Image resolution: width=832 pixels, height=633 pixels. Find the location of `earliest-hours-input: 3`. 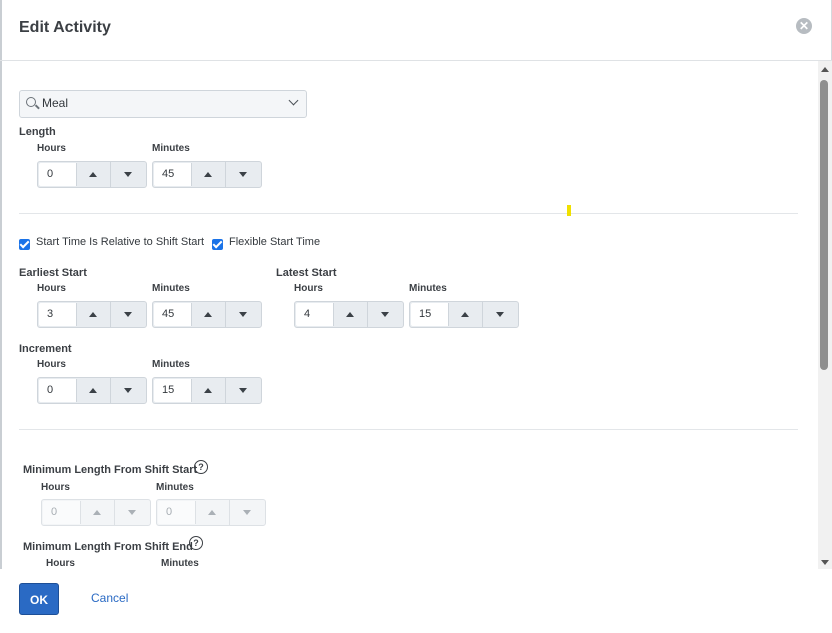

earliest-hours-input: 3 is located at coordinates (58, 314).